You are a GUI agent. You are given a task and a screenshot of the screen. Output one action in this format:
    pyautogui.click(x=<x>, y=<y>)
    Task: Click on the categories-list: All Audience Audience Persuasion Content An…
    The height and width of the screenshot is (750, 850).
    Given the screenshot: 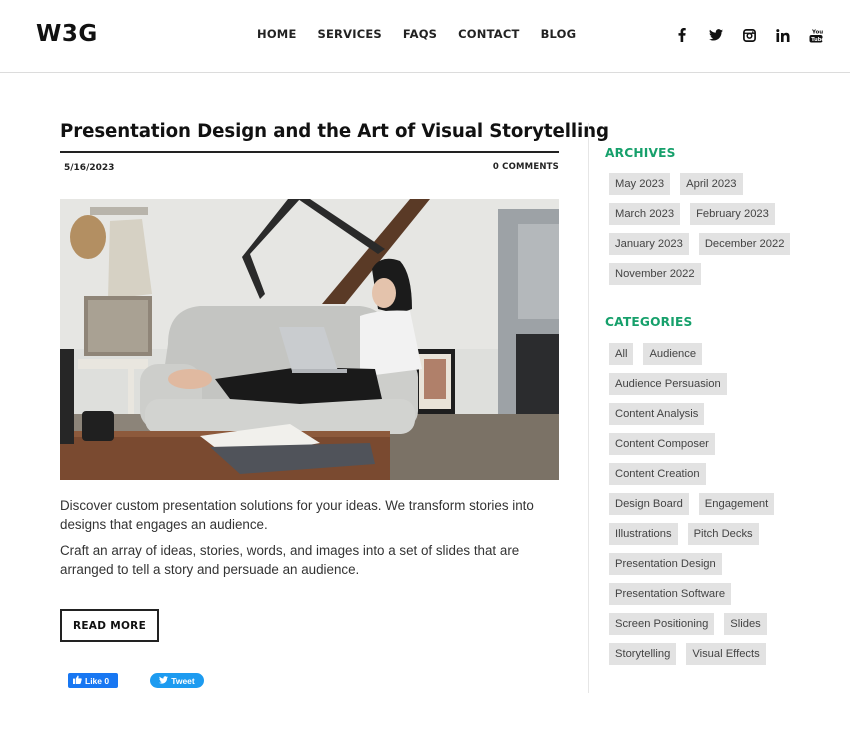 What is the action you would take?
    pyautogui.click(x=701, y=504)
    